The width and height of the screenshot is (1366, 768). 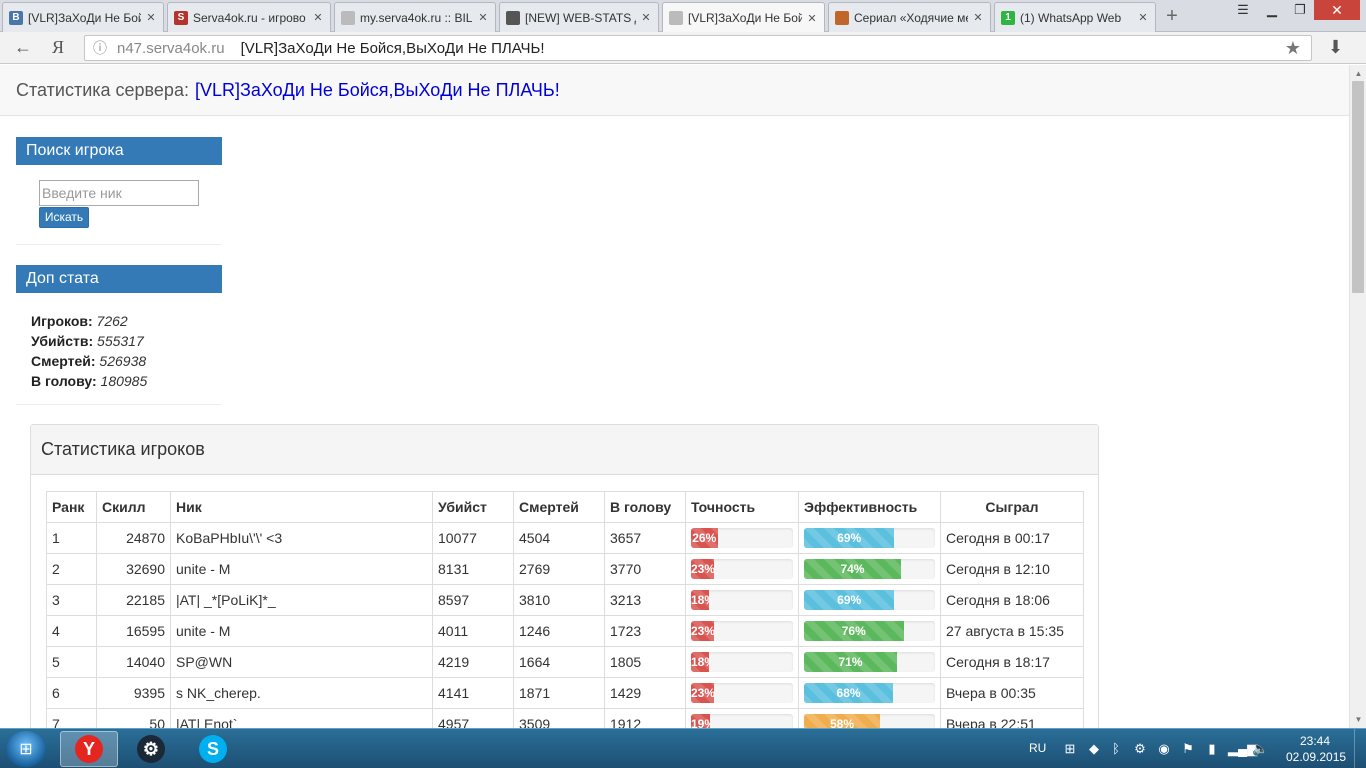 I want to click on server-name-link: [VLR]ЗаХоДи Не Бойся,ВыХоДи Не ПЛАЧЬ!, so click(x=377, y=90).